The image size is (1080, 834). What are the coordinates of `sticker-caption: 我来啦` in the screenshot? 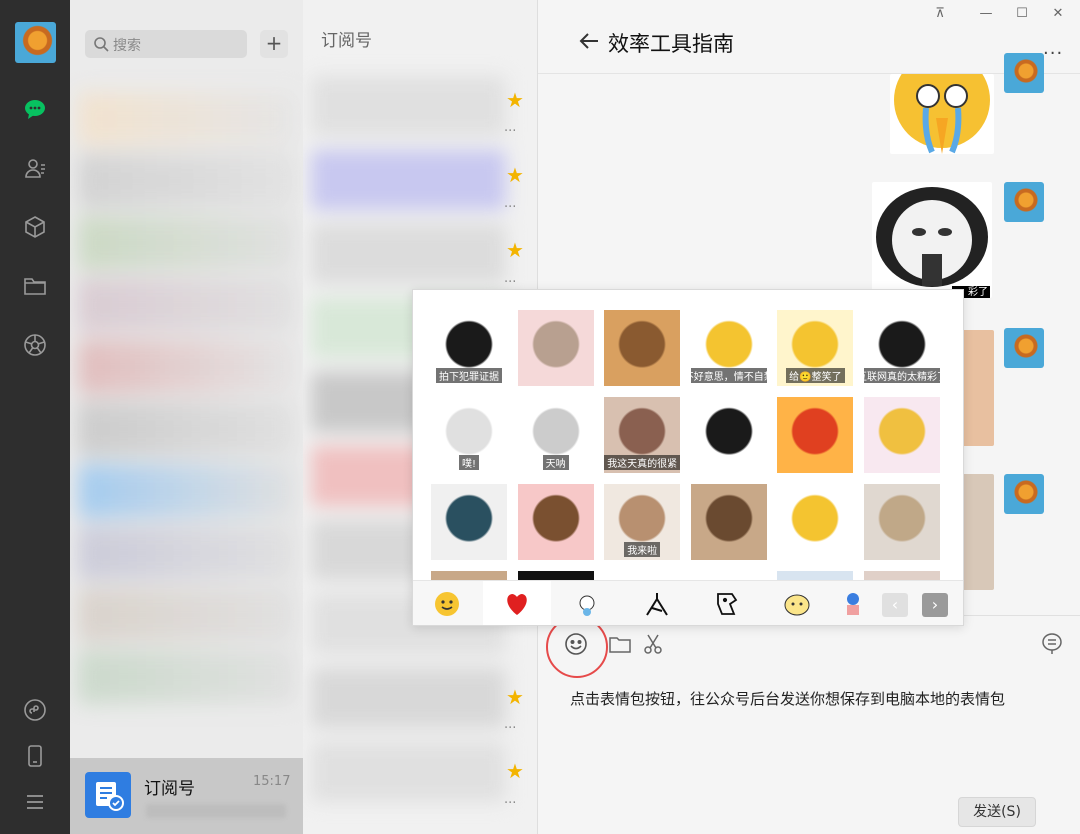 It's located at (642, 549).